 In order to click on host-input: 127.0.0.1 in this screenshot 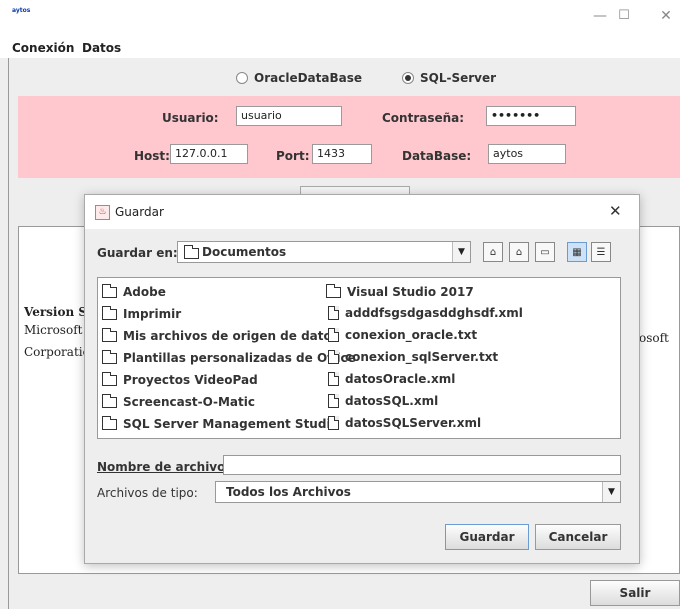, I will do `click(209, 154)`.